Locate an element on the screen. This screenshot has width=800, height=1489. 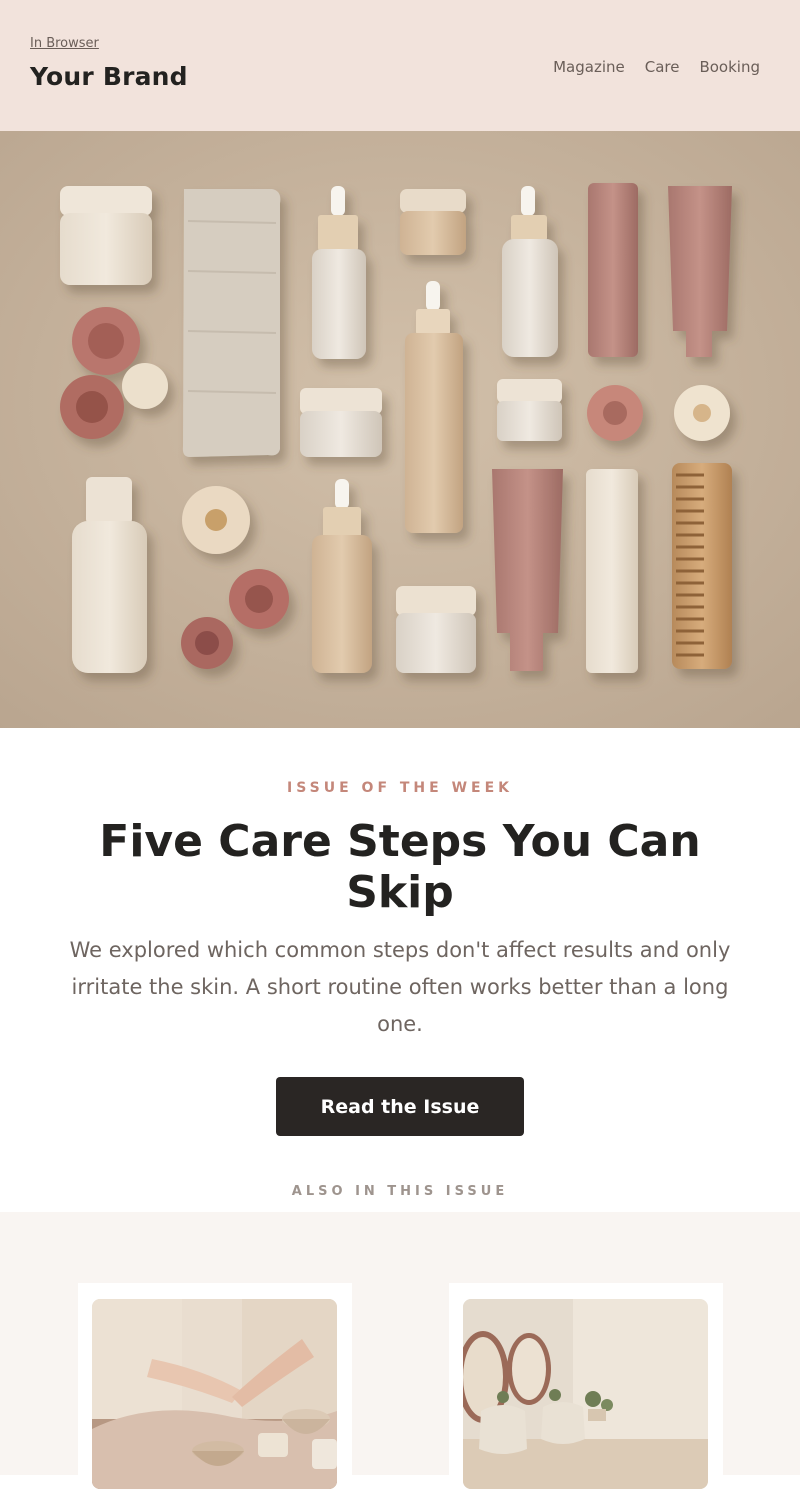
card-image-massage is located at coordinates (214, 1394).